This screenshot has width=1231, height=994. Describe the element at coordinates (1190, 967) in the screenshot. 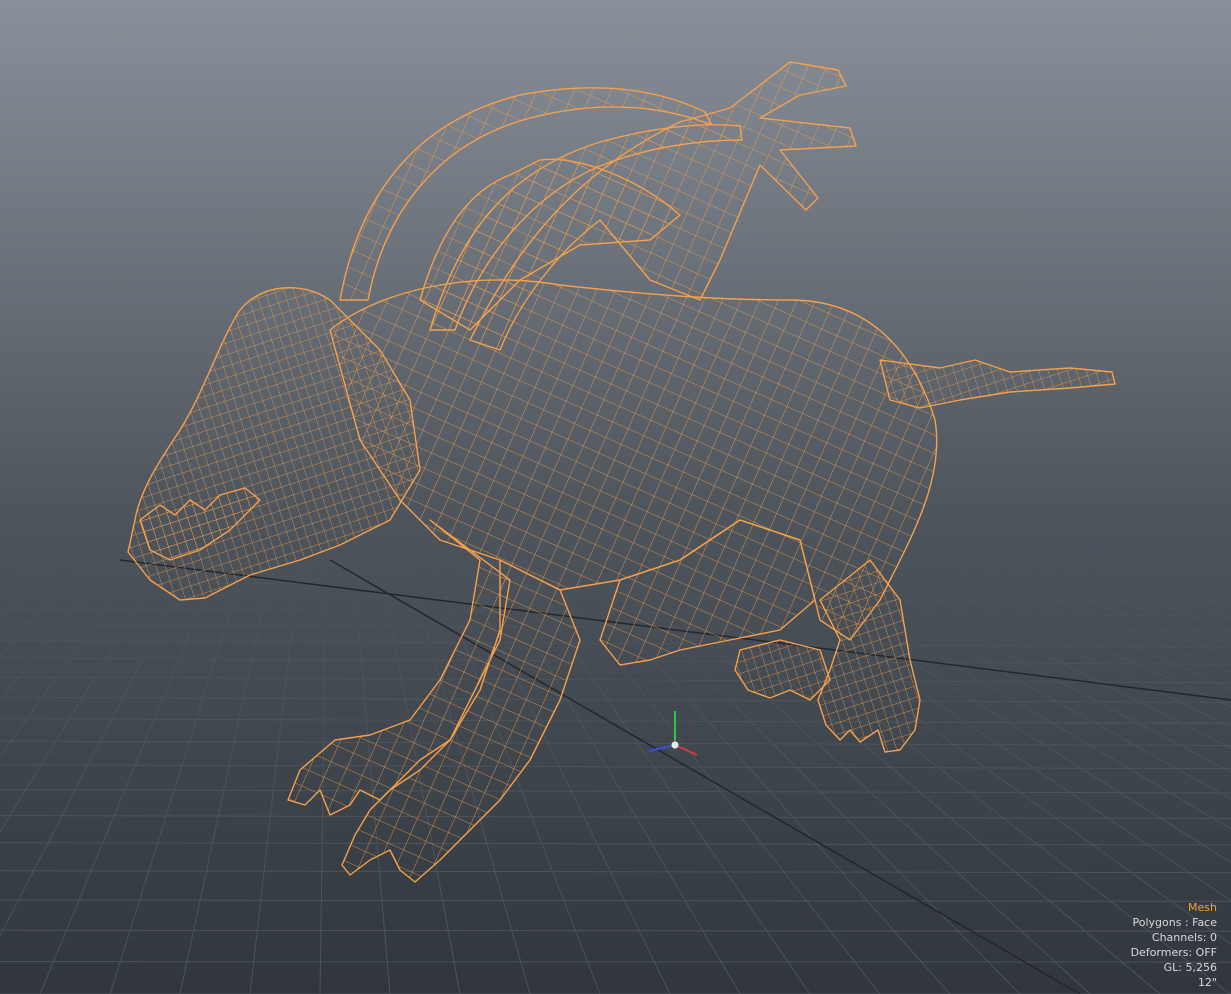

I see `gl-count-label: GL: 5,256` at that location.